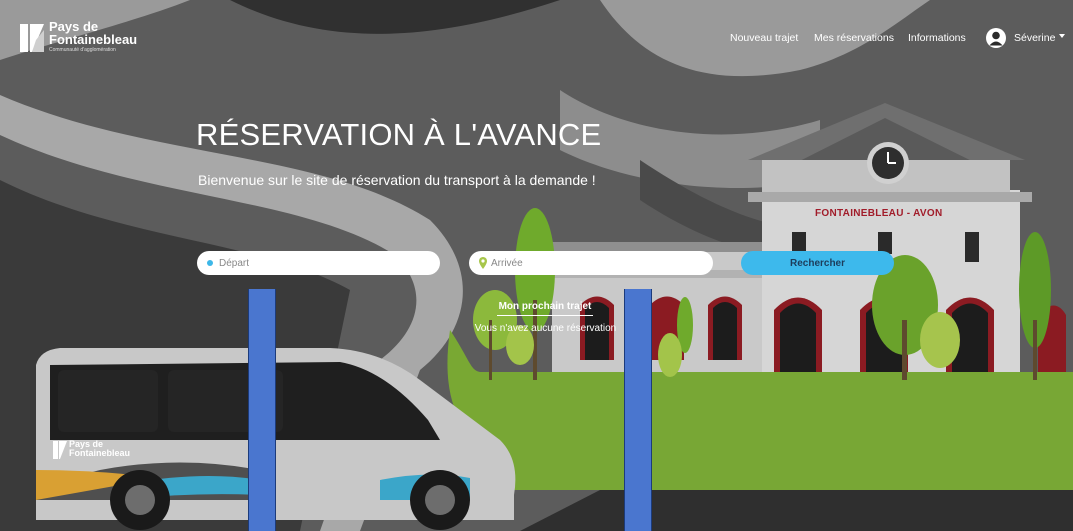 The image size is (1073, 531). What do you see at coordinates (483, 263) in the screenshot?
I see `map-pin-icon` at bounding box center [483, 263].